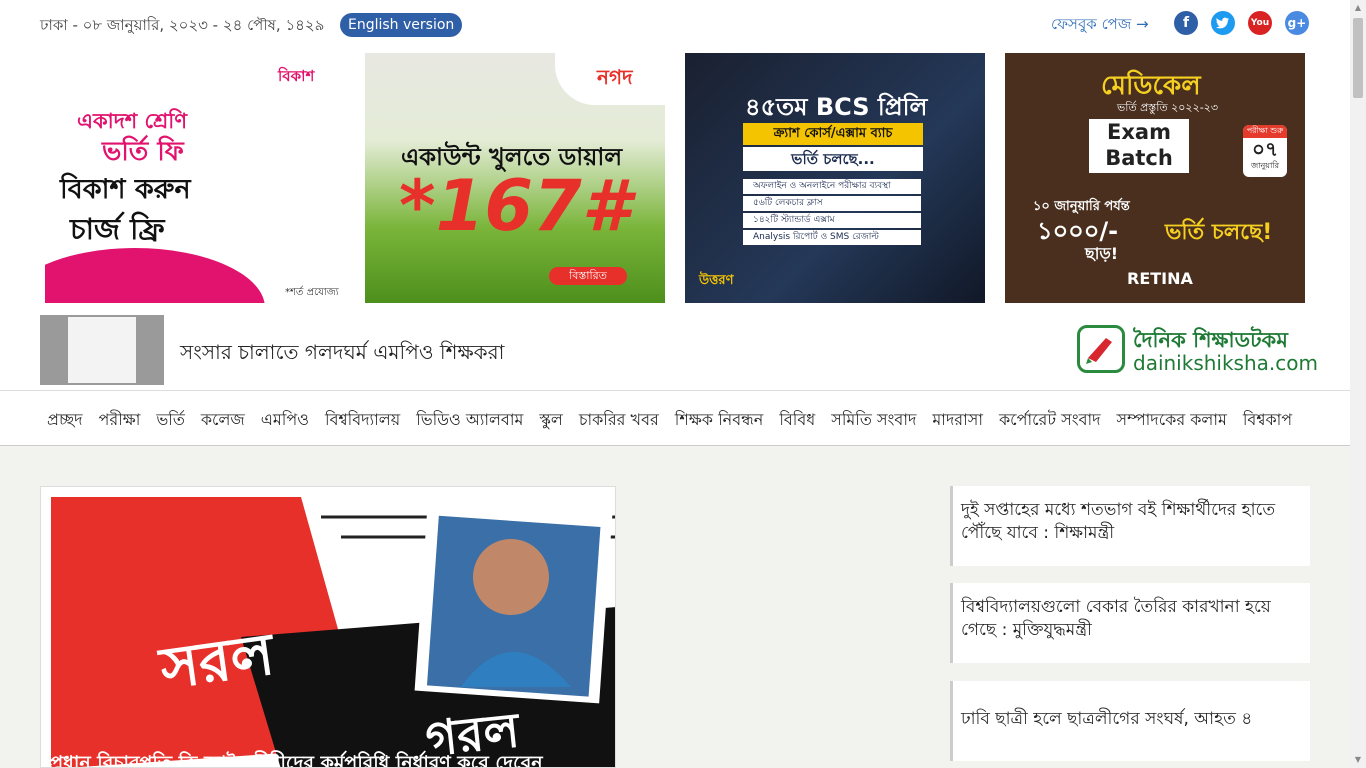  I want to click on youtube-icon: You, so click(1260, 23).